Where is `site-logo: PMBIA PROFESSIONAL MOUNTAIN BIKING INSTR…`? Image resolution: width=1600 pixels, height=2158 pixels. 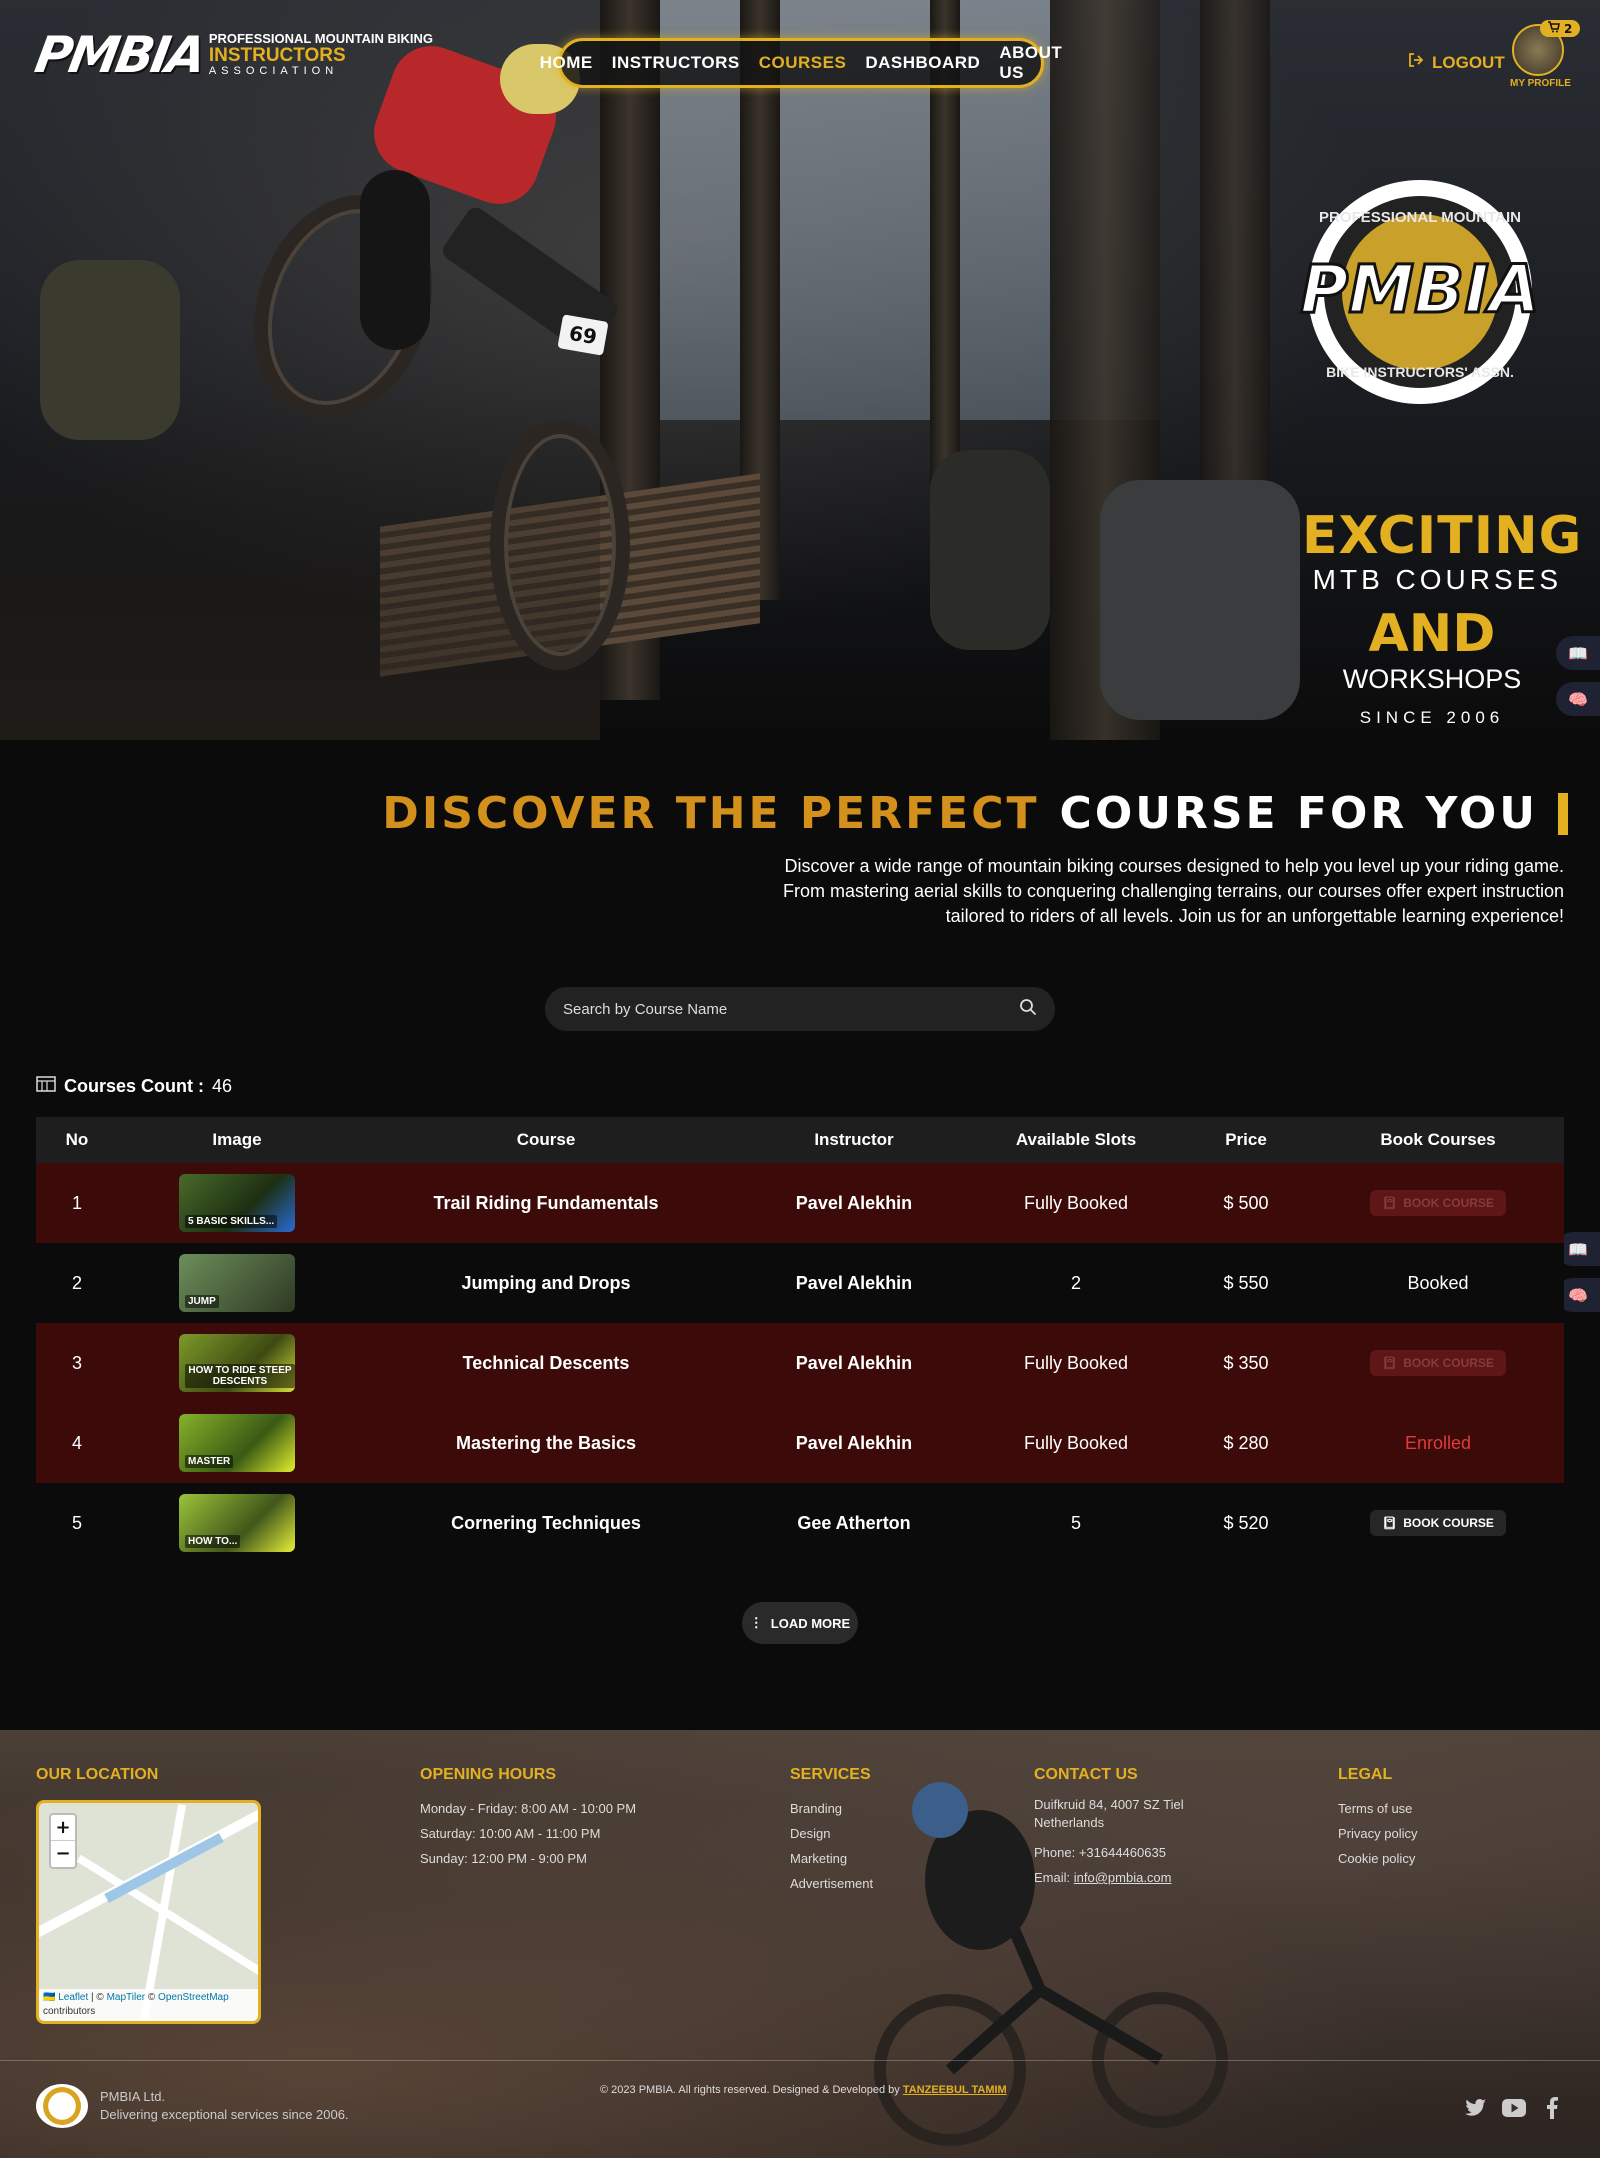 site-logo: PMBIA PROFESSIONAL MOUNTAIN BIKING INSTR… is located at coordinates (232, 55).